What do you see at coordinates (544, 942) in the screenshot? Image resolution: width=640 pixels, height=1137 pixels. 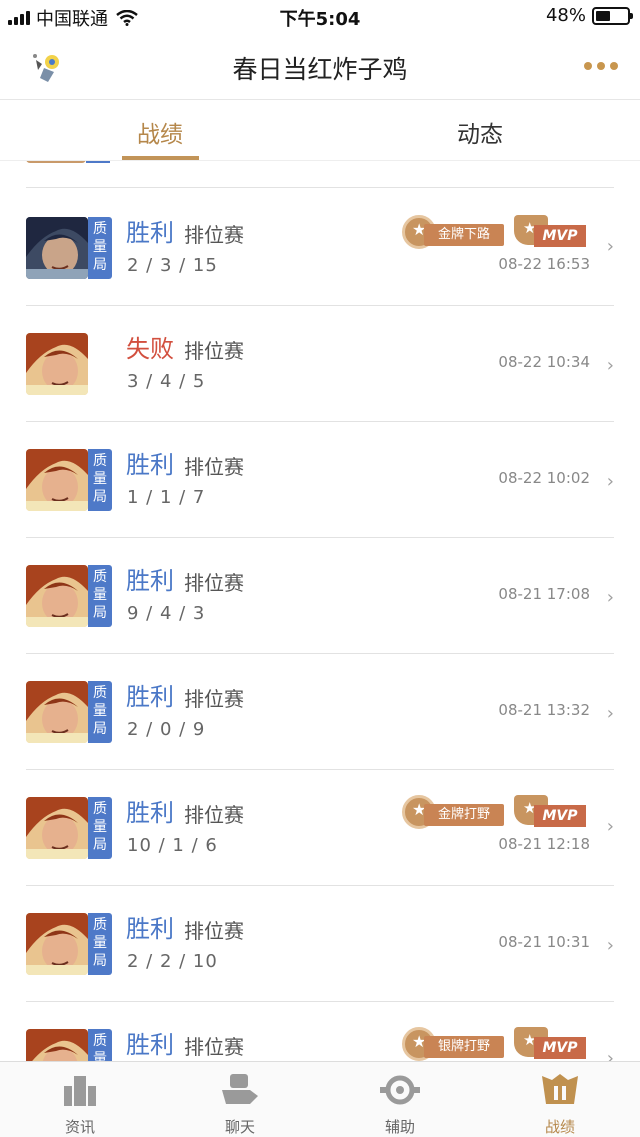 I see `match-time: 08-21 10:31` at bounding box center [544, 942].